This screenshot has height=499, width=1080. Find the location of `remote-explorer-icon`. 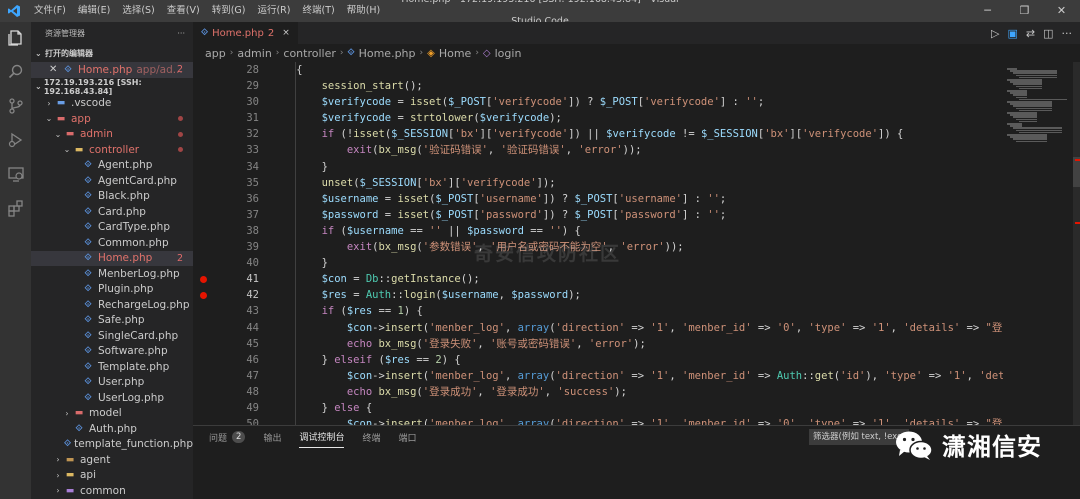

remote-explorer-icon is located at coordinates (16, 174).